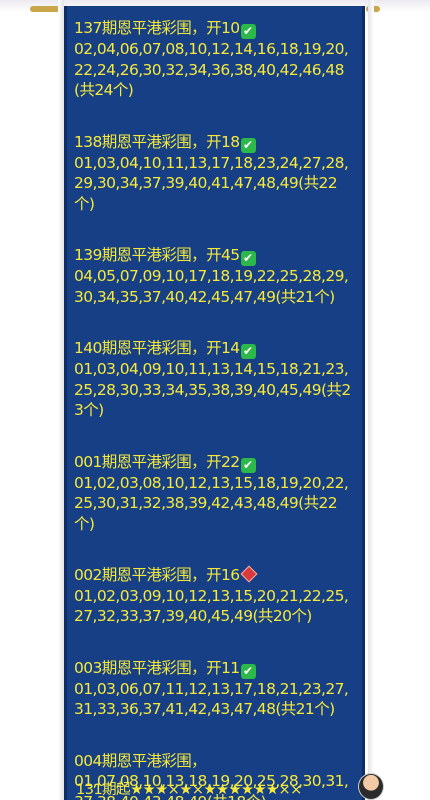 The image size is (430, 800). What do you see at coordinates (45, 9) in the screenshot?
I see `scroll-rod-left` at bounding box center [45, 9].